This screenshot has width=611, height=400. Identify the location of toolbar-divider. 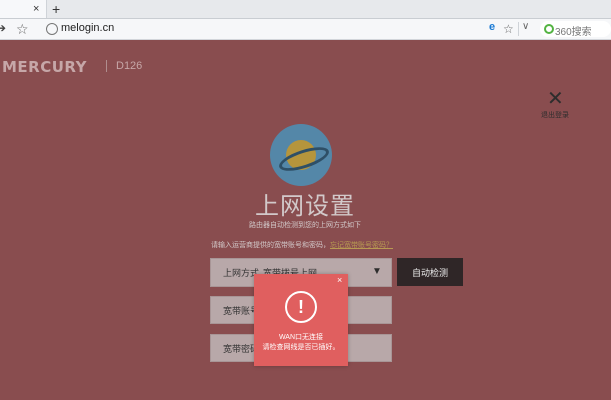
(518, 29).